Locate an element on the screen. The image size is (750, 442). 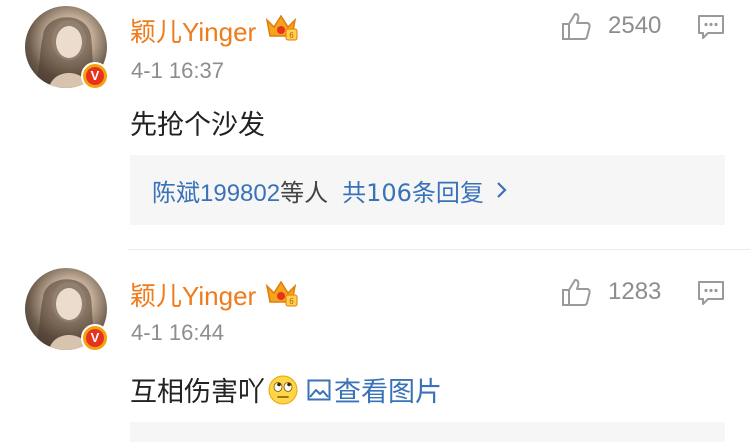
reply-users: 陈斌199802 is located at coordinates (216, 190).